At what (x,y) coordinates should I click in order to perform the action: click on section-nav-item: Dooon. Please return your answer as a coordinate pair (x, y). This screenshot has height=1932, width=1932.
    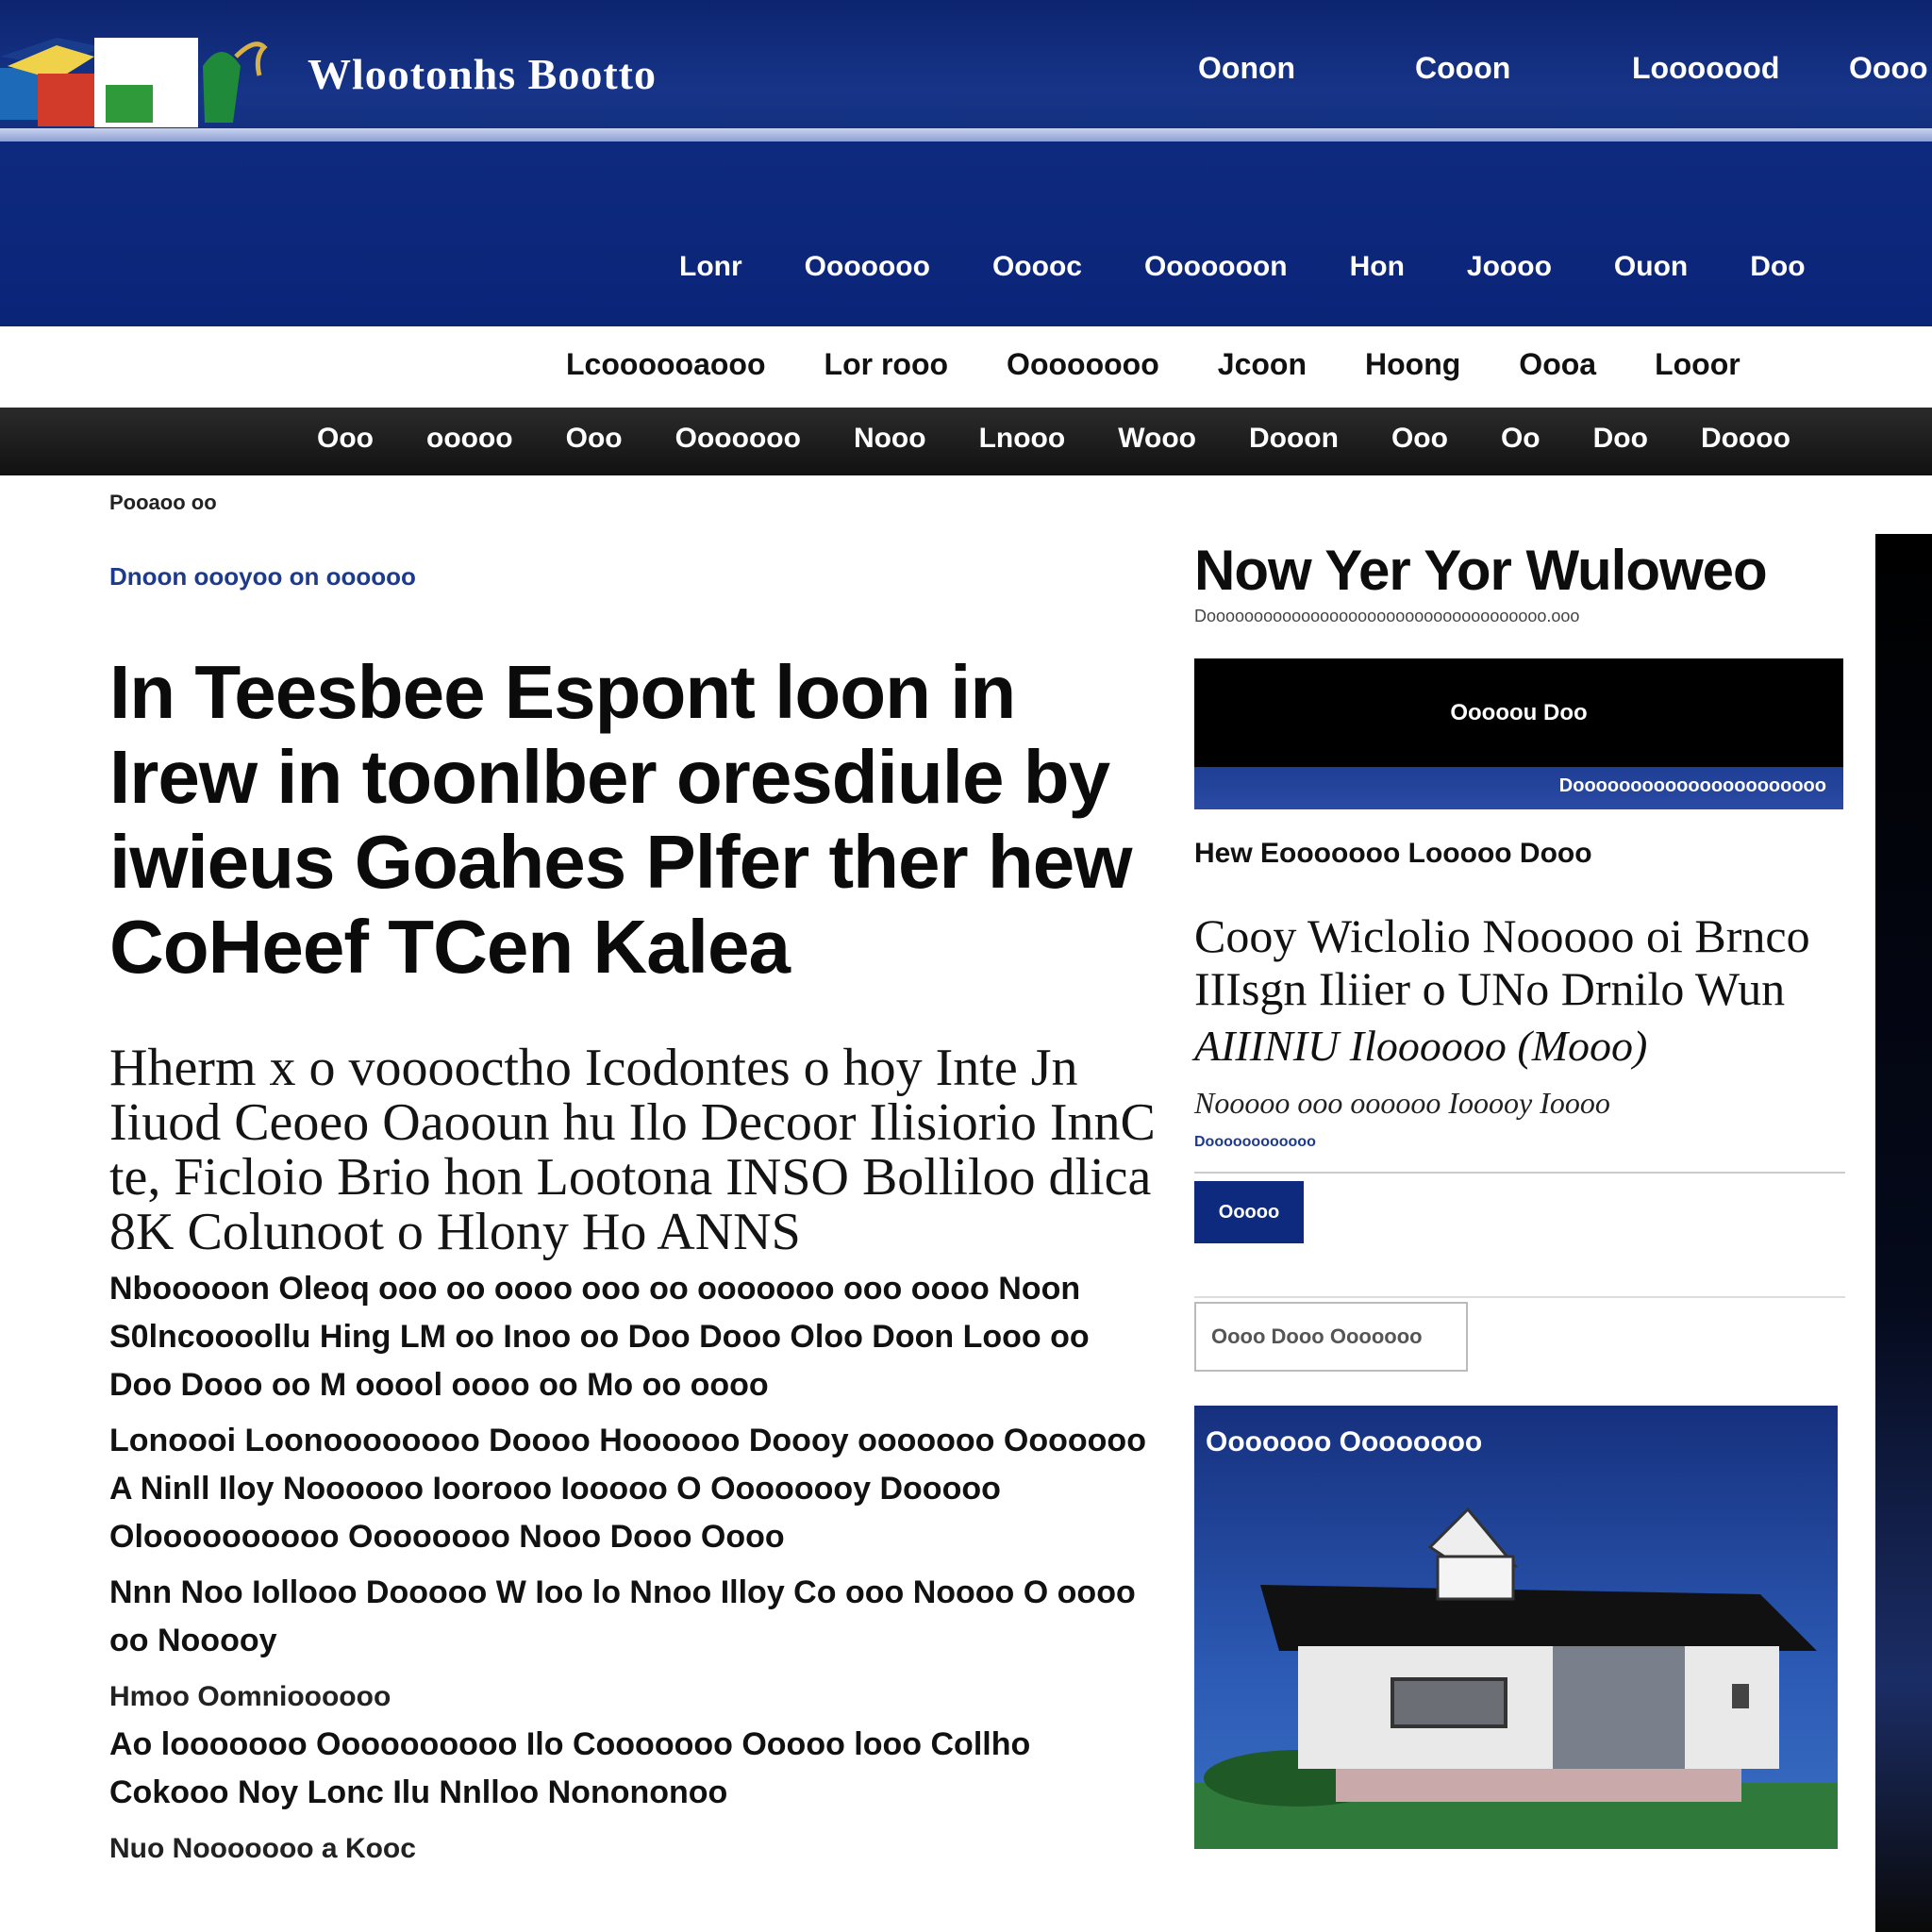
    Looking at the image, I should click on (1294, 439).